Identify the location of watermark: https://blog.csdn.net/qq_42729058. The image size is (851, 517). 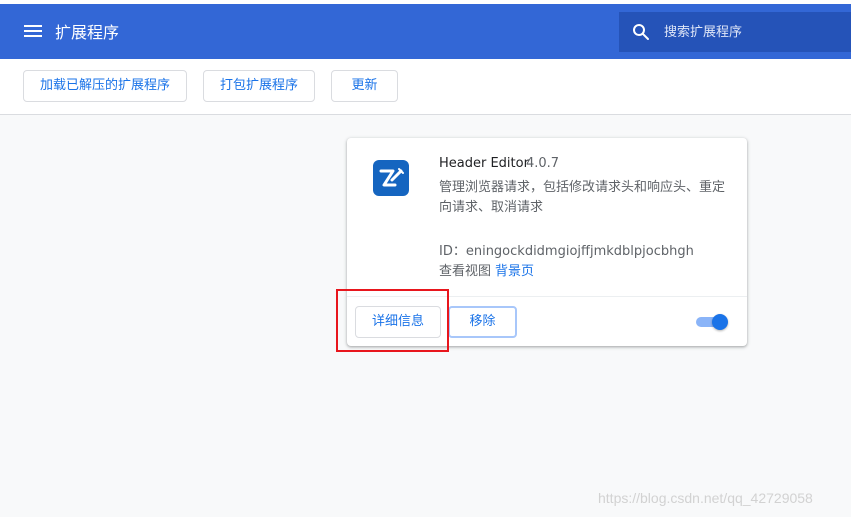
(705, 498).